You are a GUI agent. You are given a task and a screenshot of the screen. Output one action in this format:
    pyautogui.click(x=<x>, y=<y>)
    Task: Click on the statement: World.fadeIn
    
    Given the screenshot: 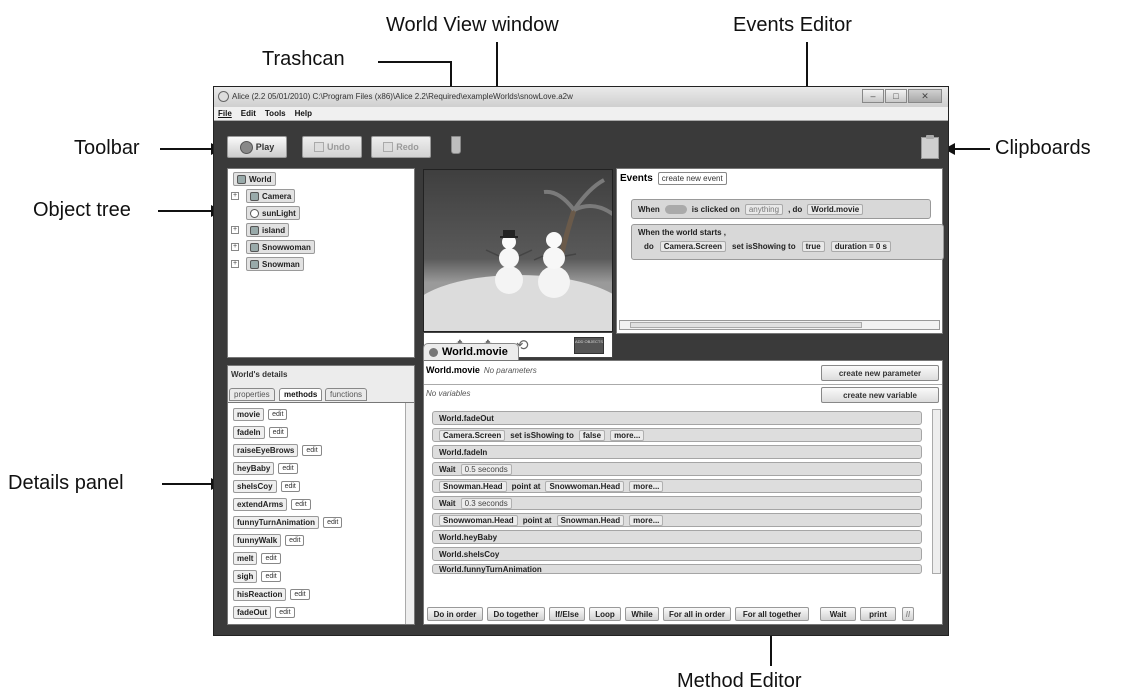 What is the action you would take?
    pyautogui.click(x=677, y=452)
    